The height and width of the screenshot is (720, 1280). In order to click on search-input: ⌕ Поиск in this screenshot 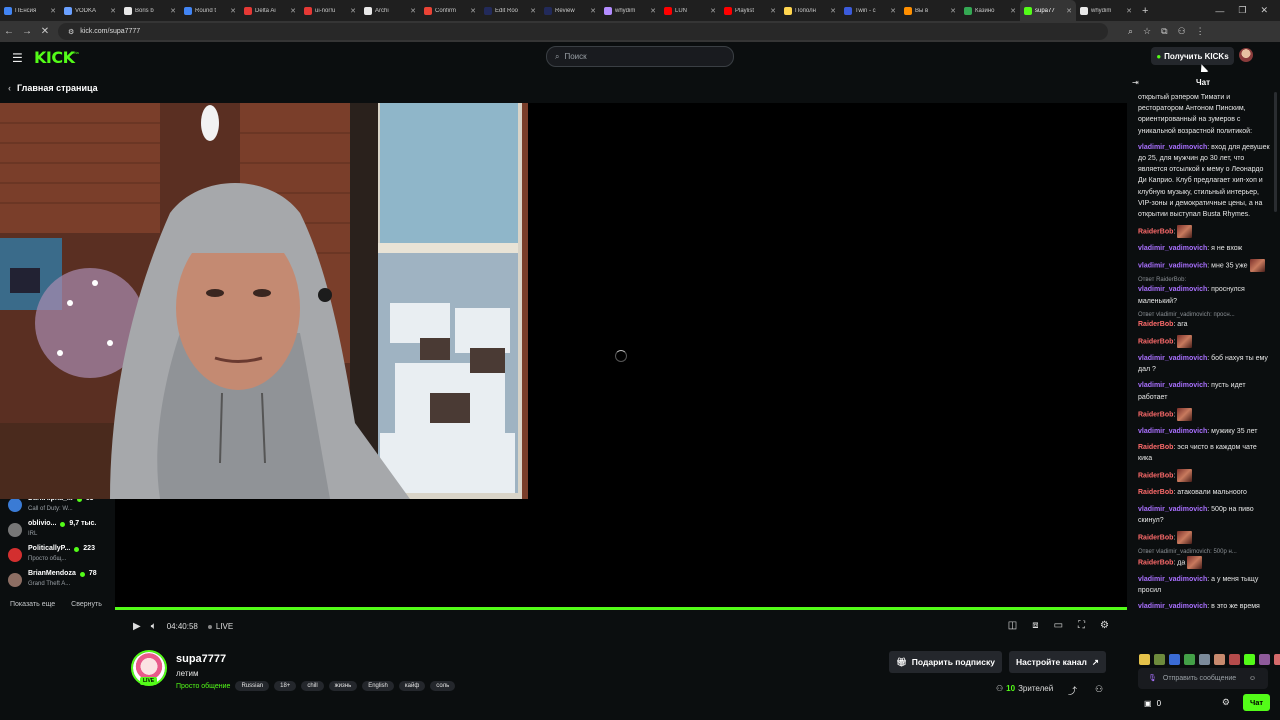, I will do `click(640, 56)`.